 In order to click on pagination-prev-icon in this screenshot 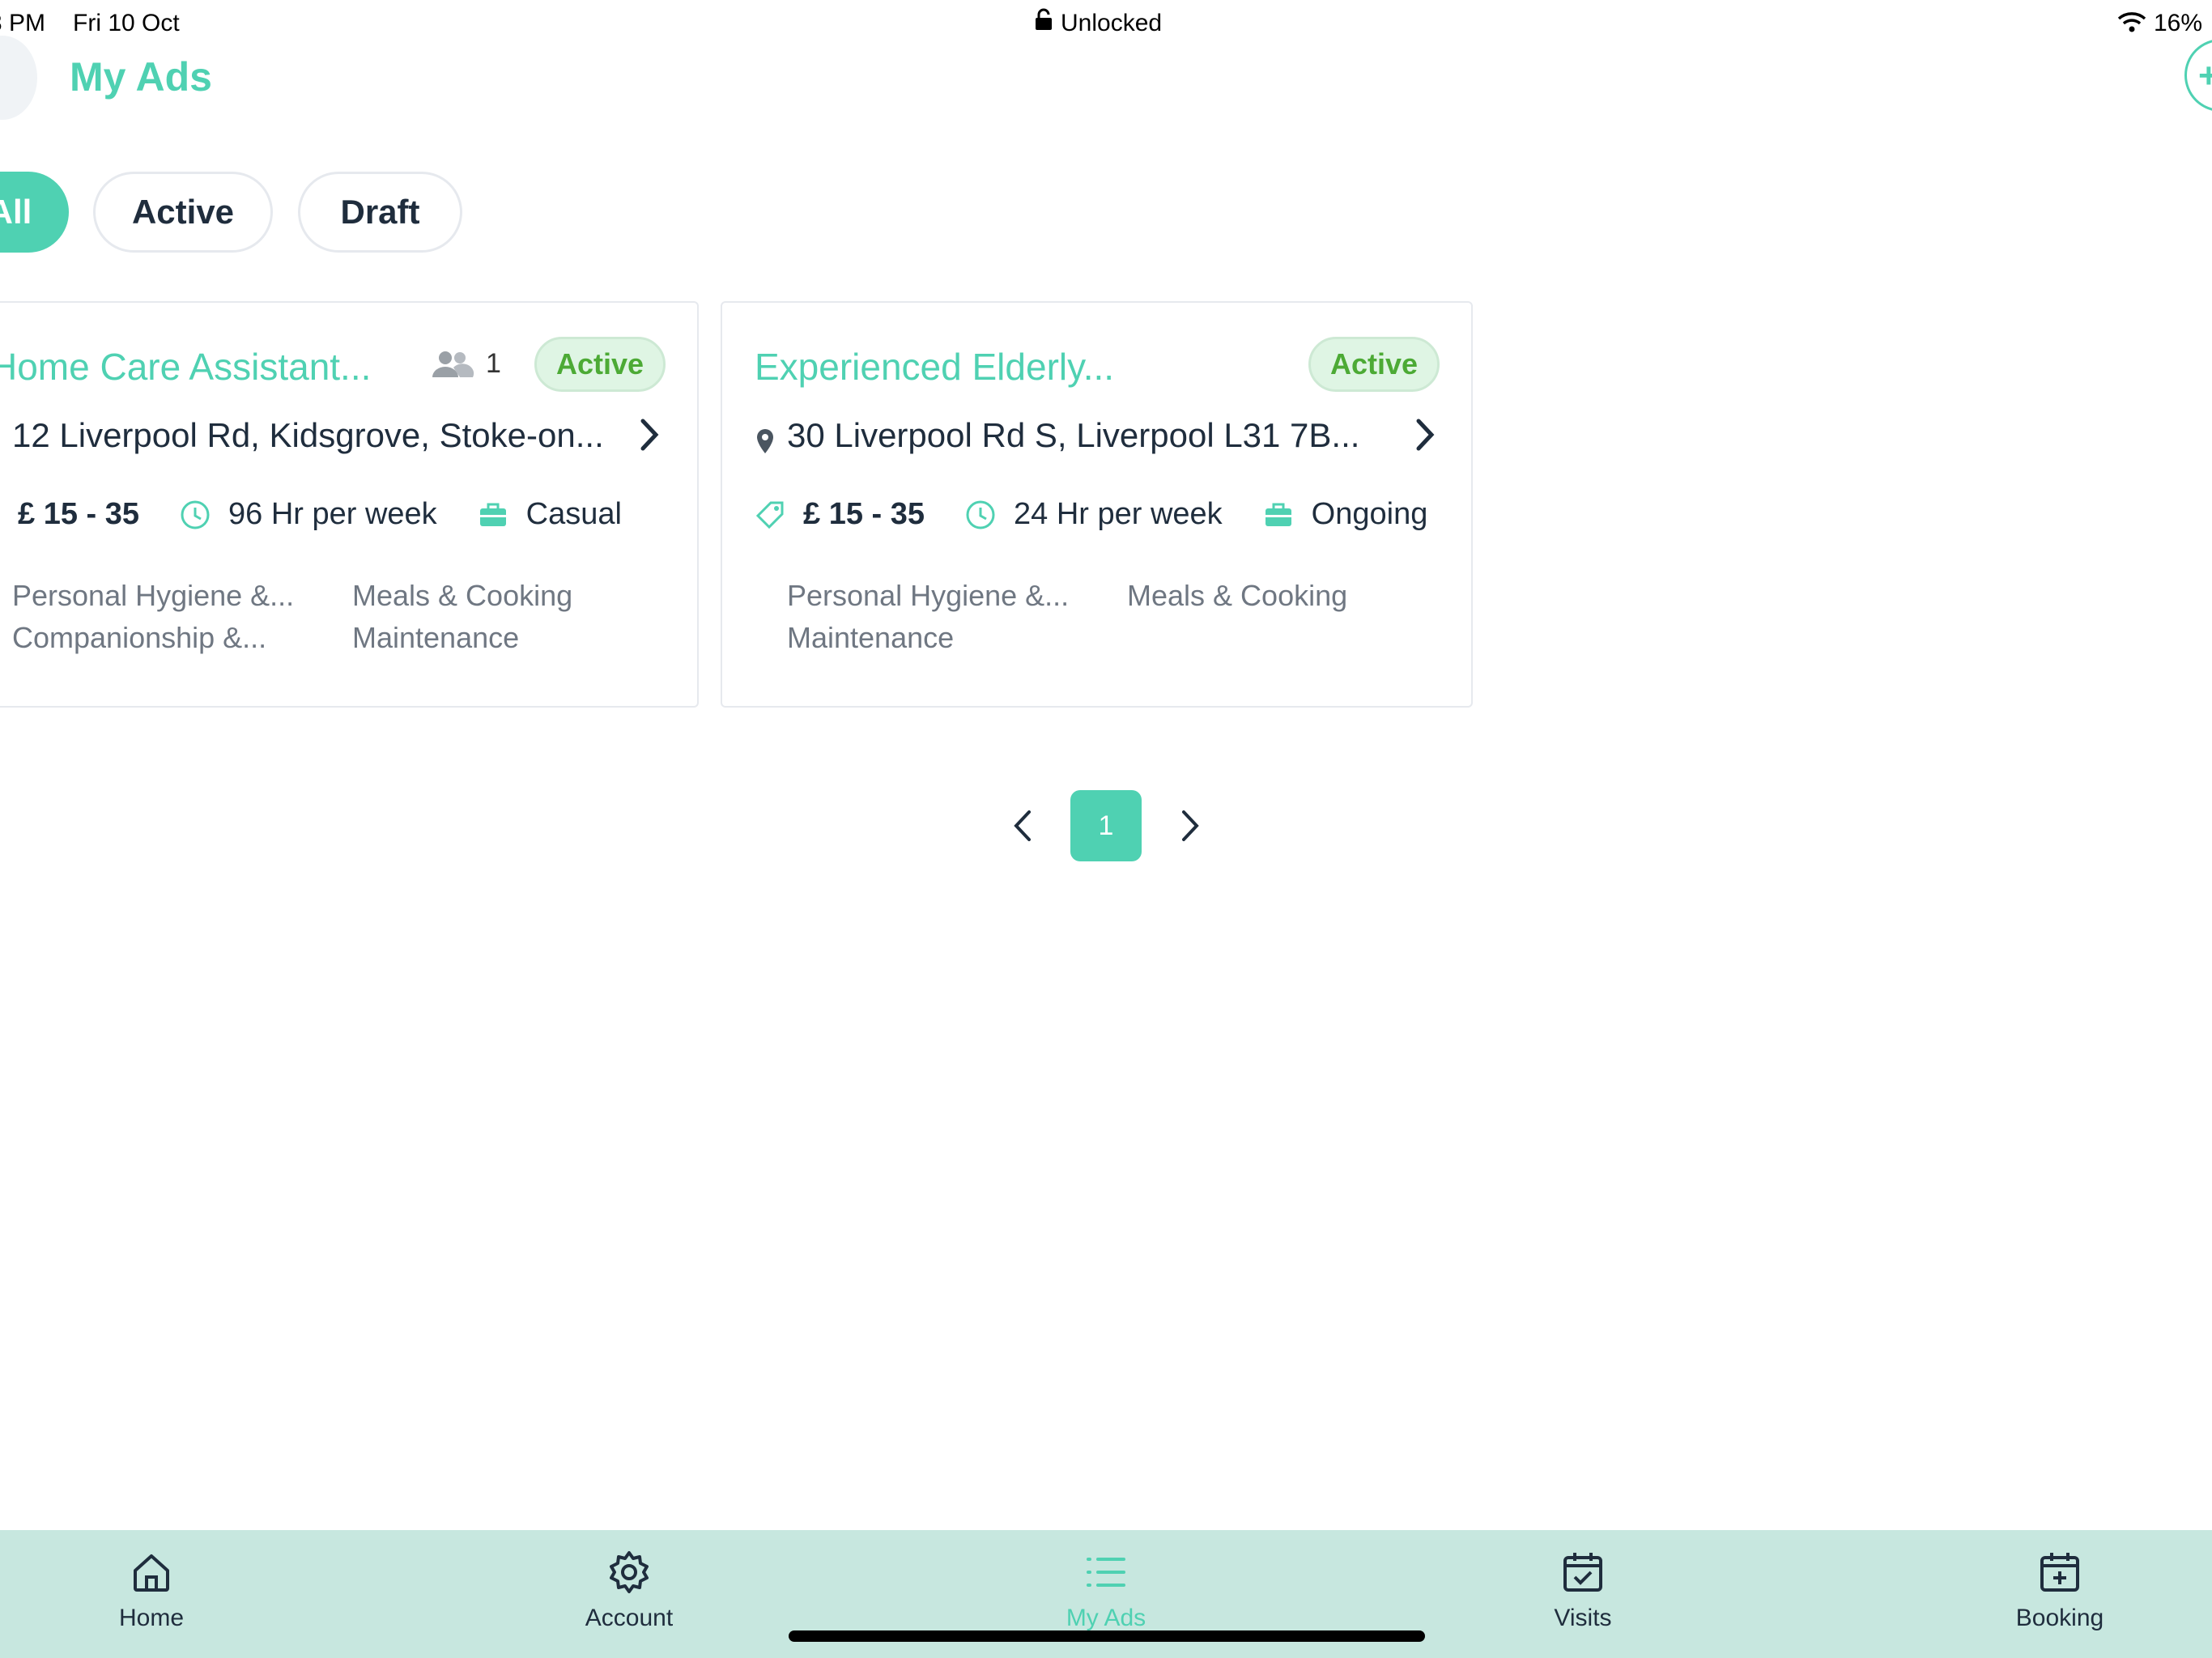, I will do `click(1024, 826)`.